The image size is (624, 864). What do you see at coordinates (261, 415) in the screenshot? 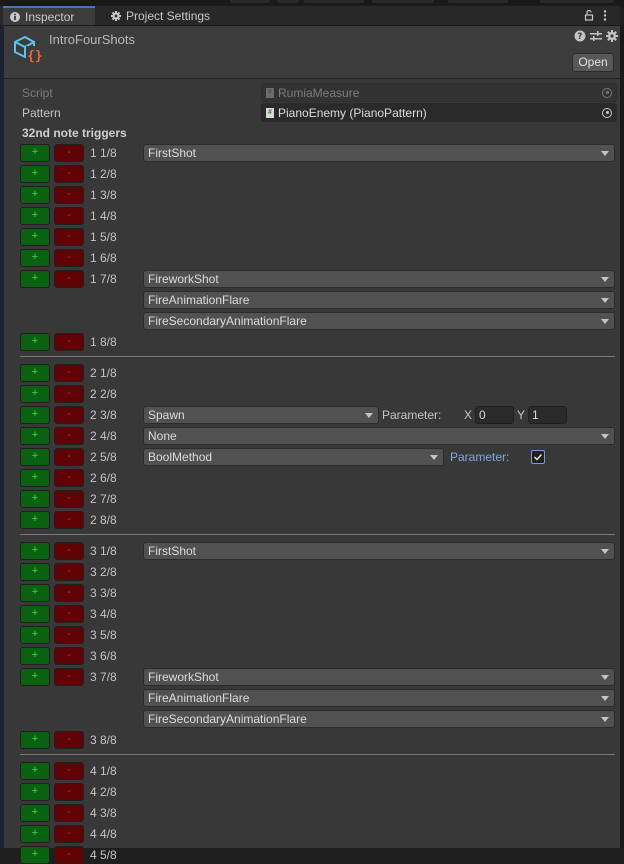
I see `method-dropdown: Spawn` at bounding box center [261, 415].